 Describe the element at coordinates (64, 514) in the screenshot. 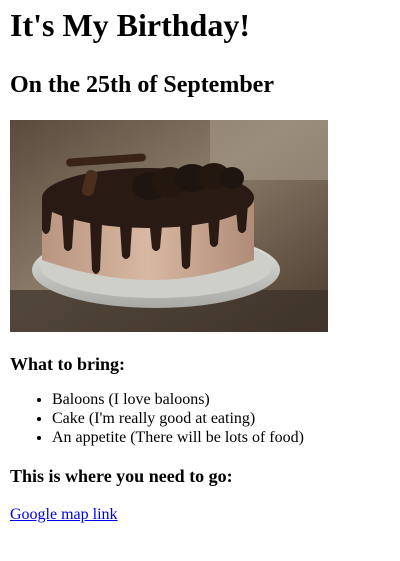

I see `google-map-link: Google map link` at that location.